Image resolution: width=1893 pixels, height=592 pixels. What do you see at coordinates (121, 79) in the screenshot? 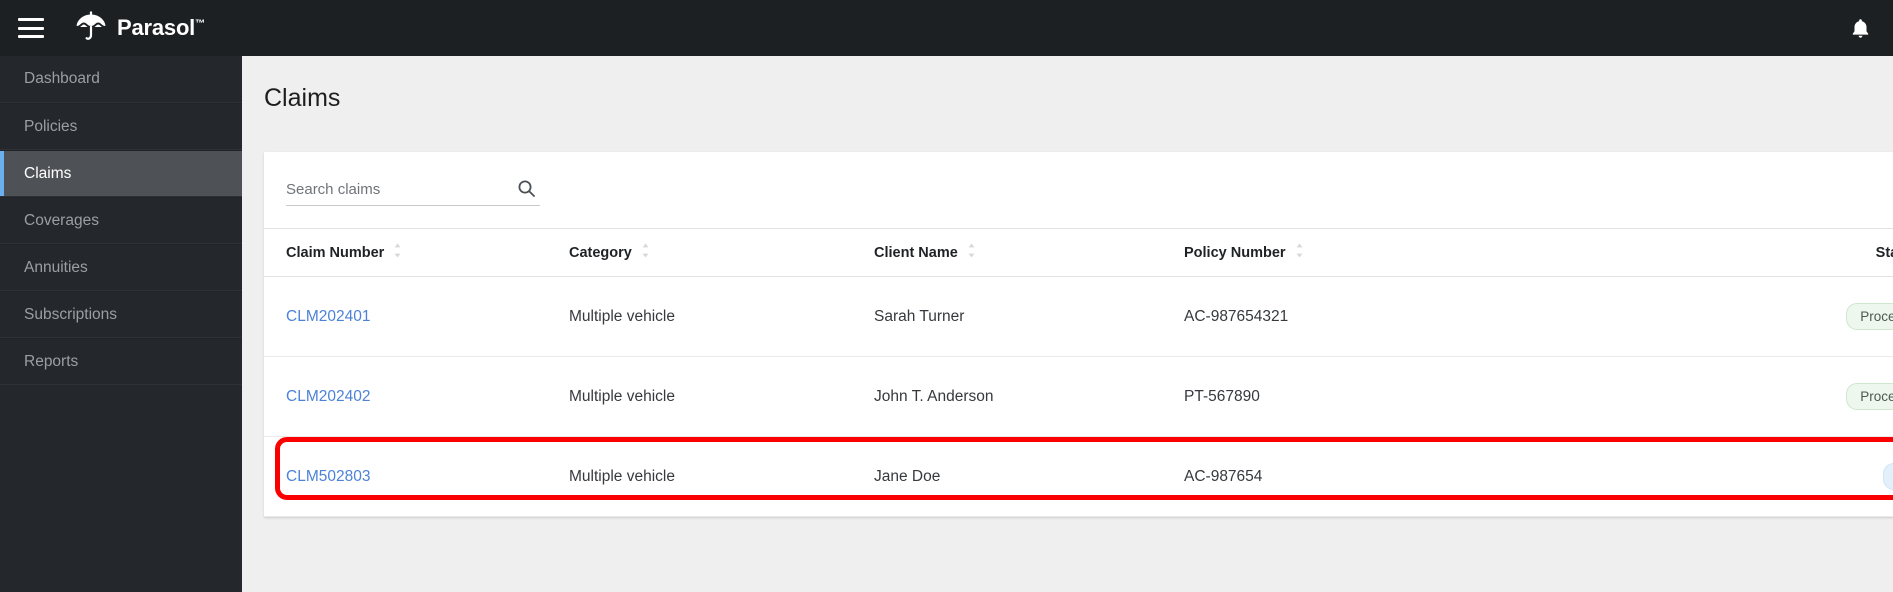
I see `sidebar-item-dashboard: Dashboard` at bounding box center [121, 79].